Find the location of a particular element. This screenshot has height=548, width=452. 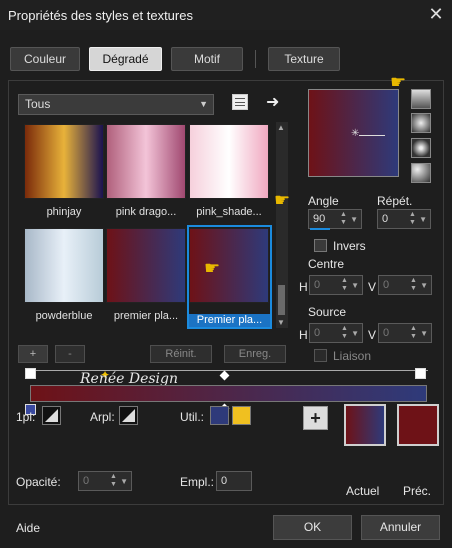

rectangular-style-button is located at coordinates (421, 123).